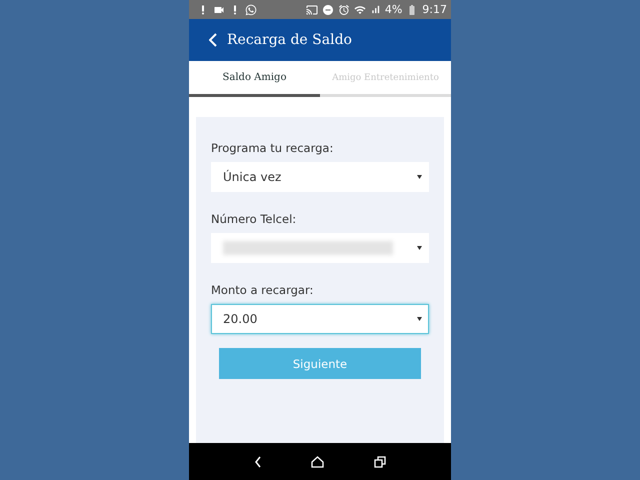  I want to click on chat-icon, so click(251, 10).